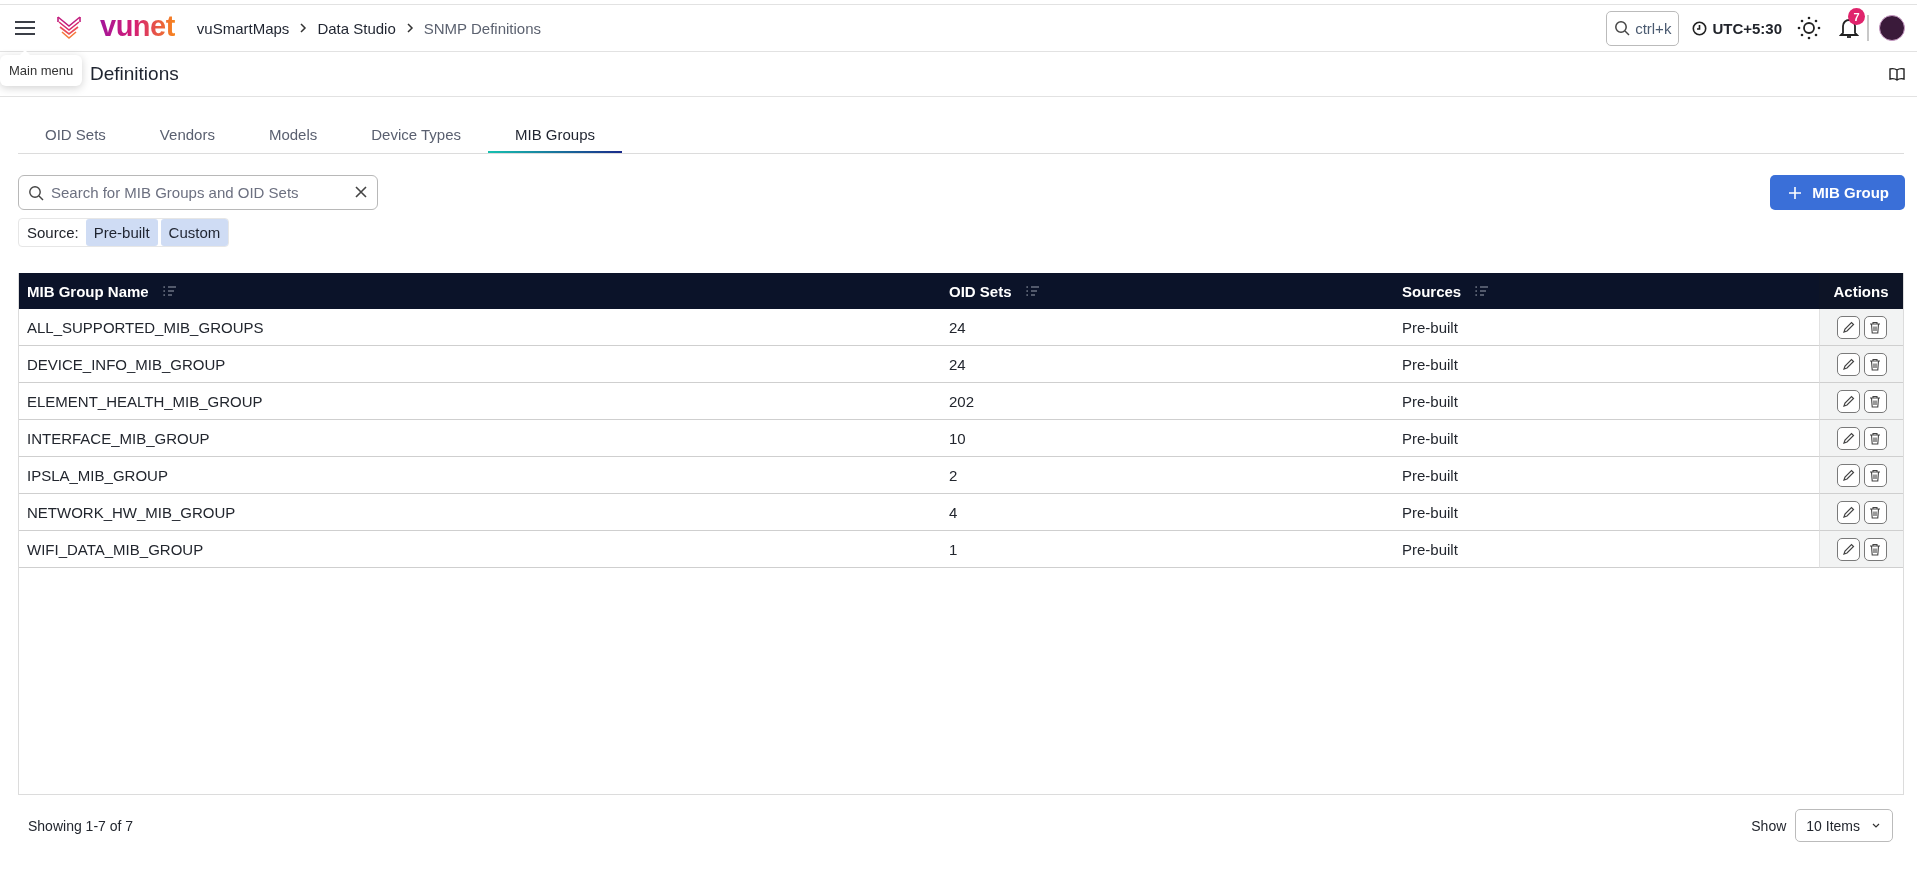  What do you see at coordinates (555, 134) in the screenshot?
I see `tab: MIB Groups` at bounding box center [555, 134].